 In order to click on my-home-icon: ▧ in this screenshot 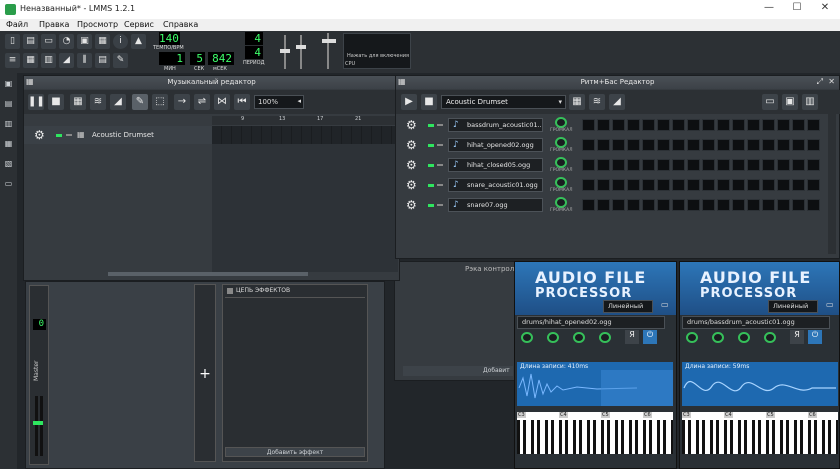, I will do `click(8, 164)`.